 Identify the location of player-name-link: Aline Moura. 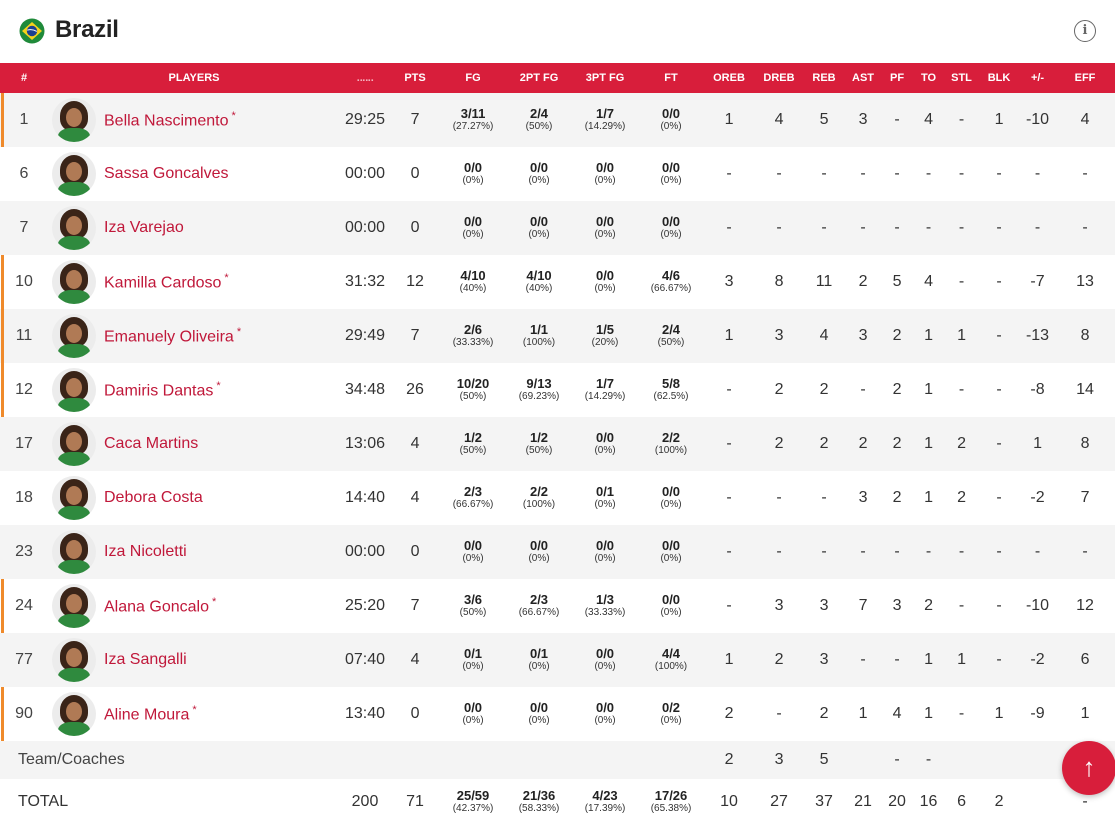
(146, 714).